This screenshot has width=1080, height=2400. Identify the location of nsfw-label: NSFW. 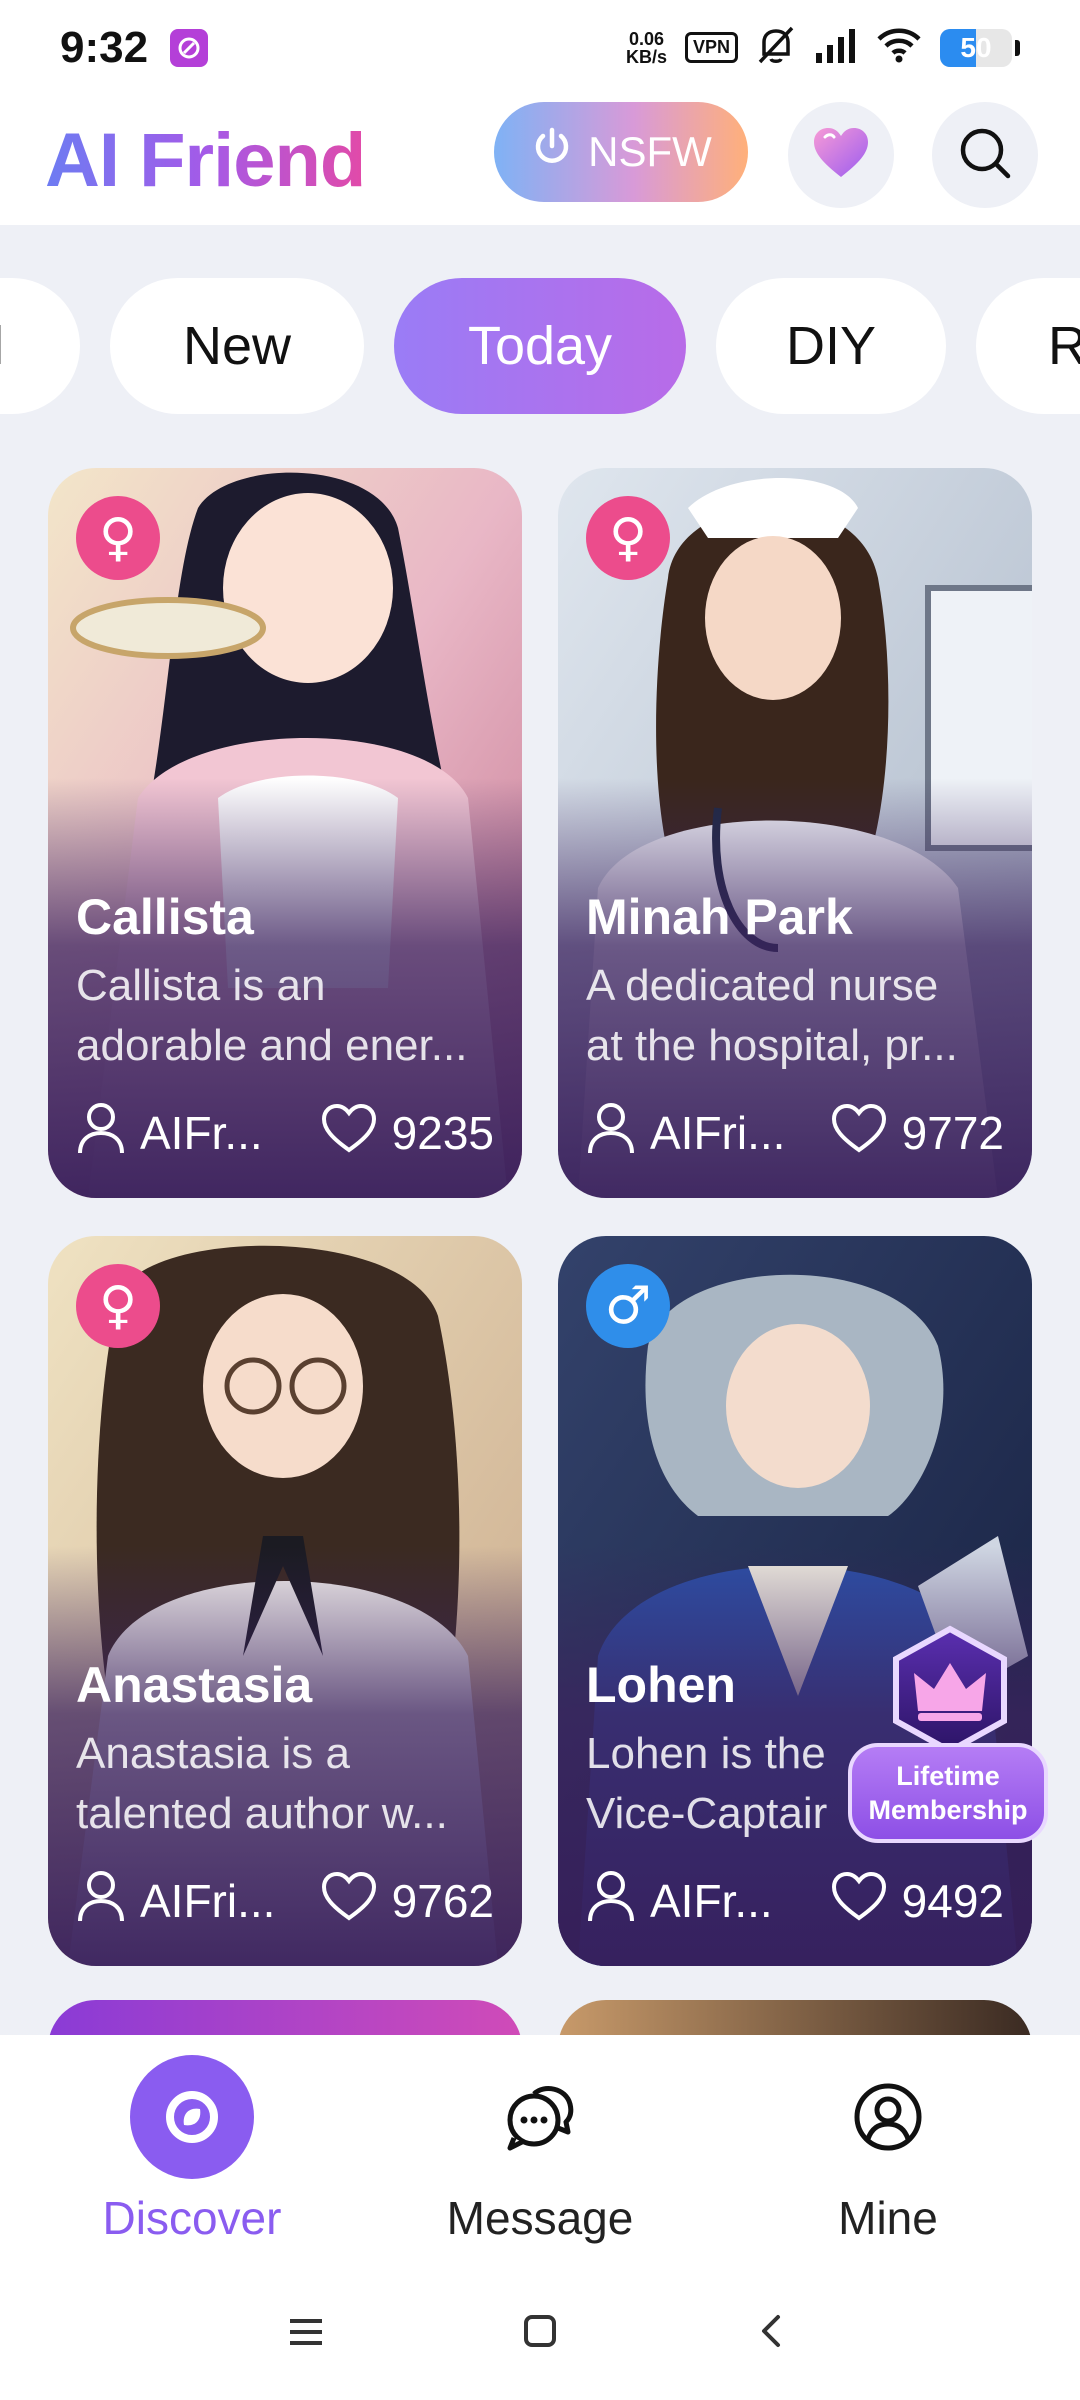
(650, 151).